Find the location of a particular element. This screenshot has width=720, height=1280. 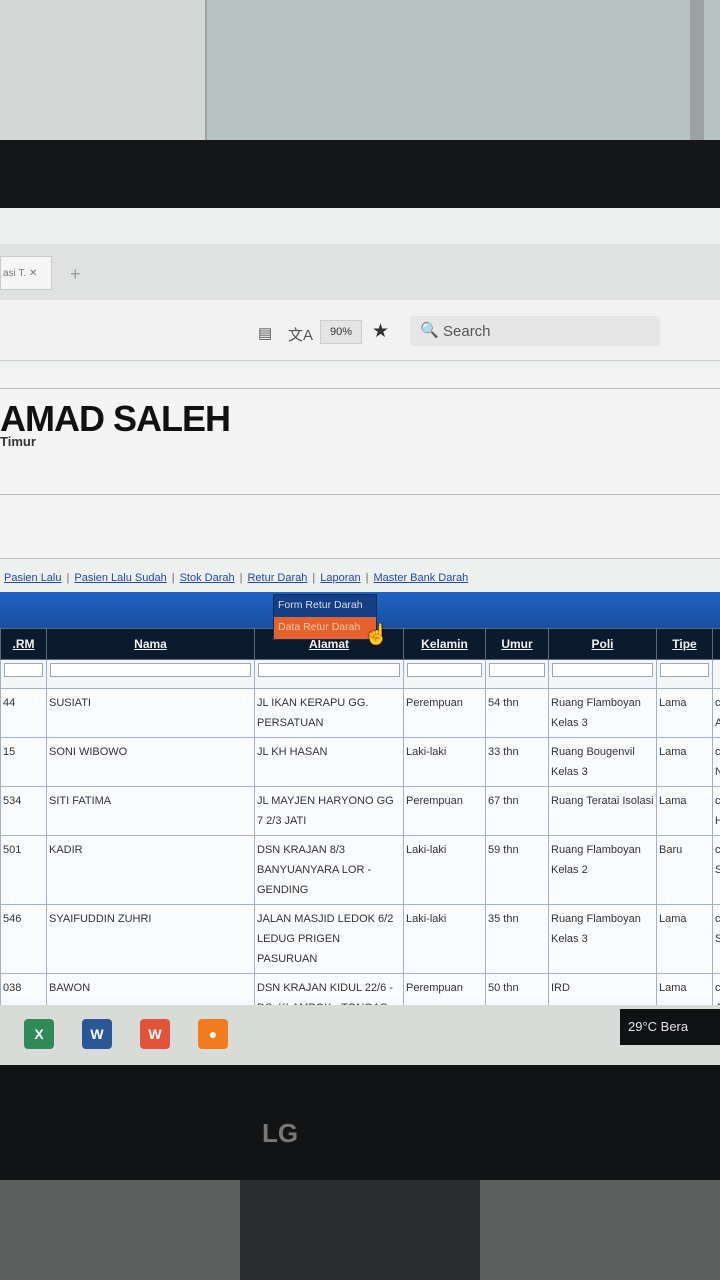

star-icon: ★ is located at coordinates (380, 331).